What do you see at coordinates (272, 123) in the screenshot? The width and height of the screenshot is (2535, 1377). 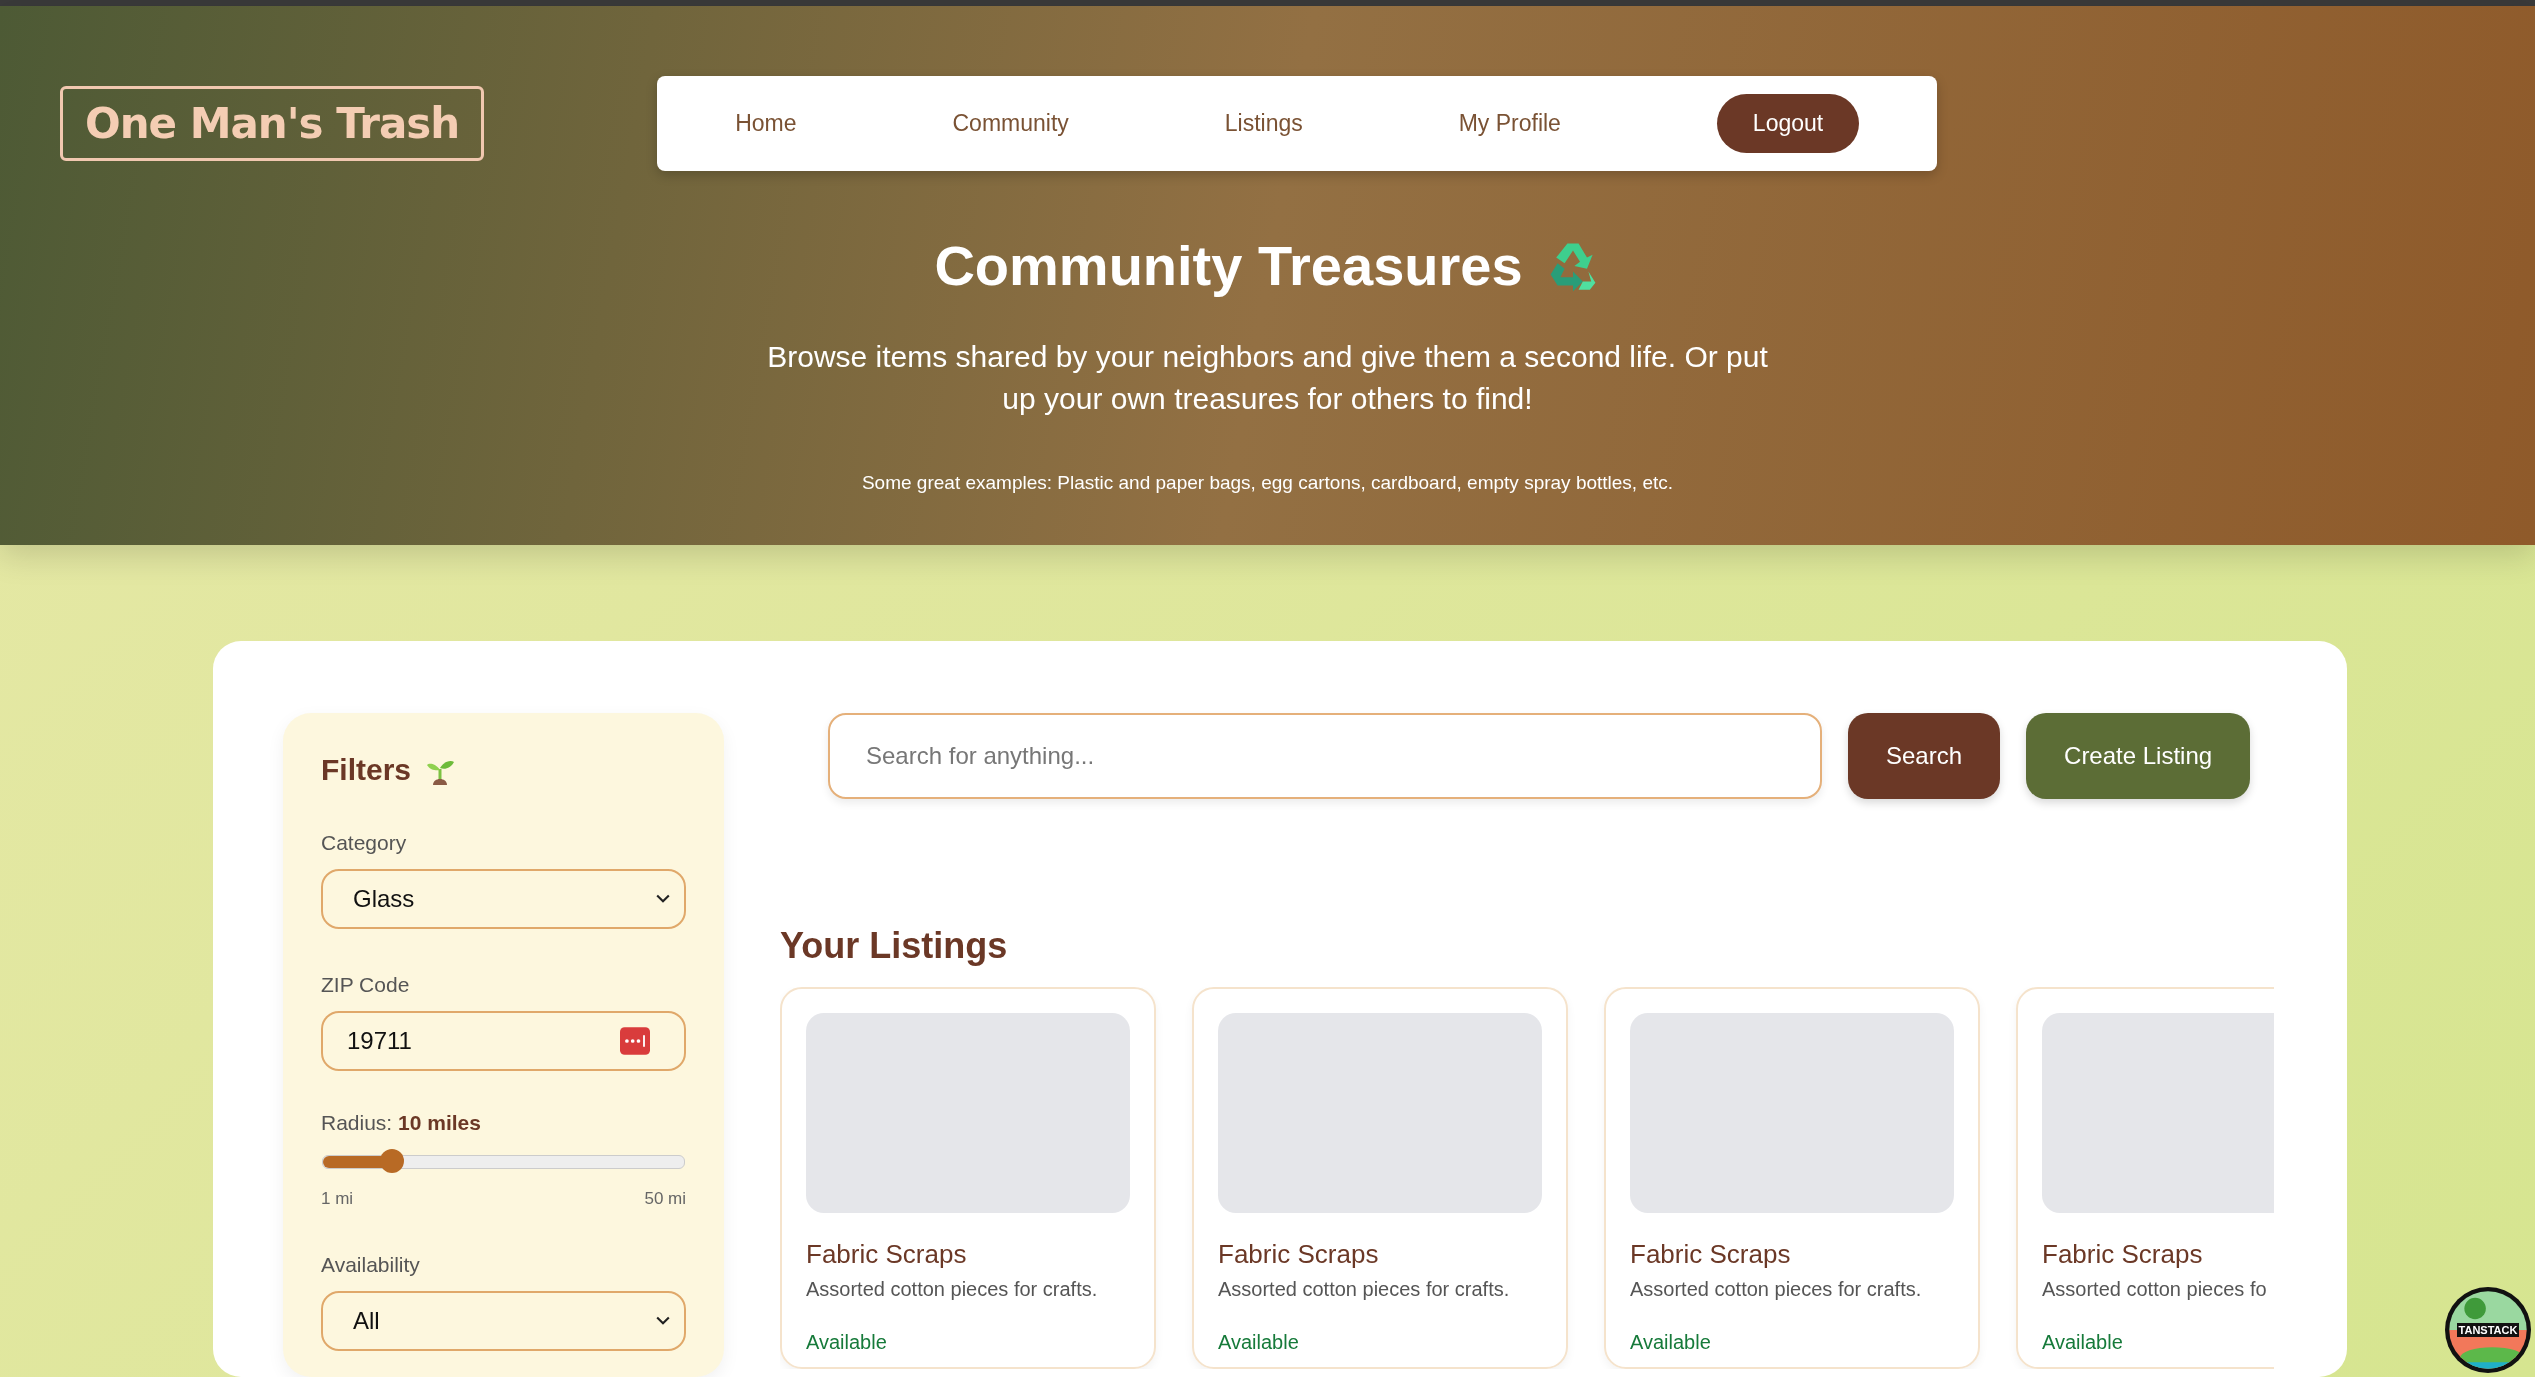 I see `logo: One Man's Trash` at bounding box center [272, 123].